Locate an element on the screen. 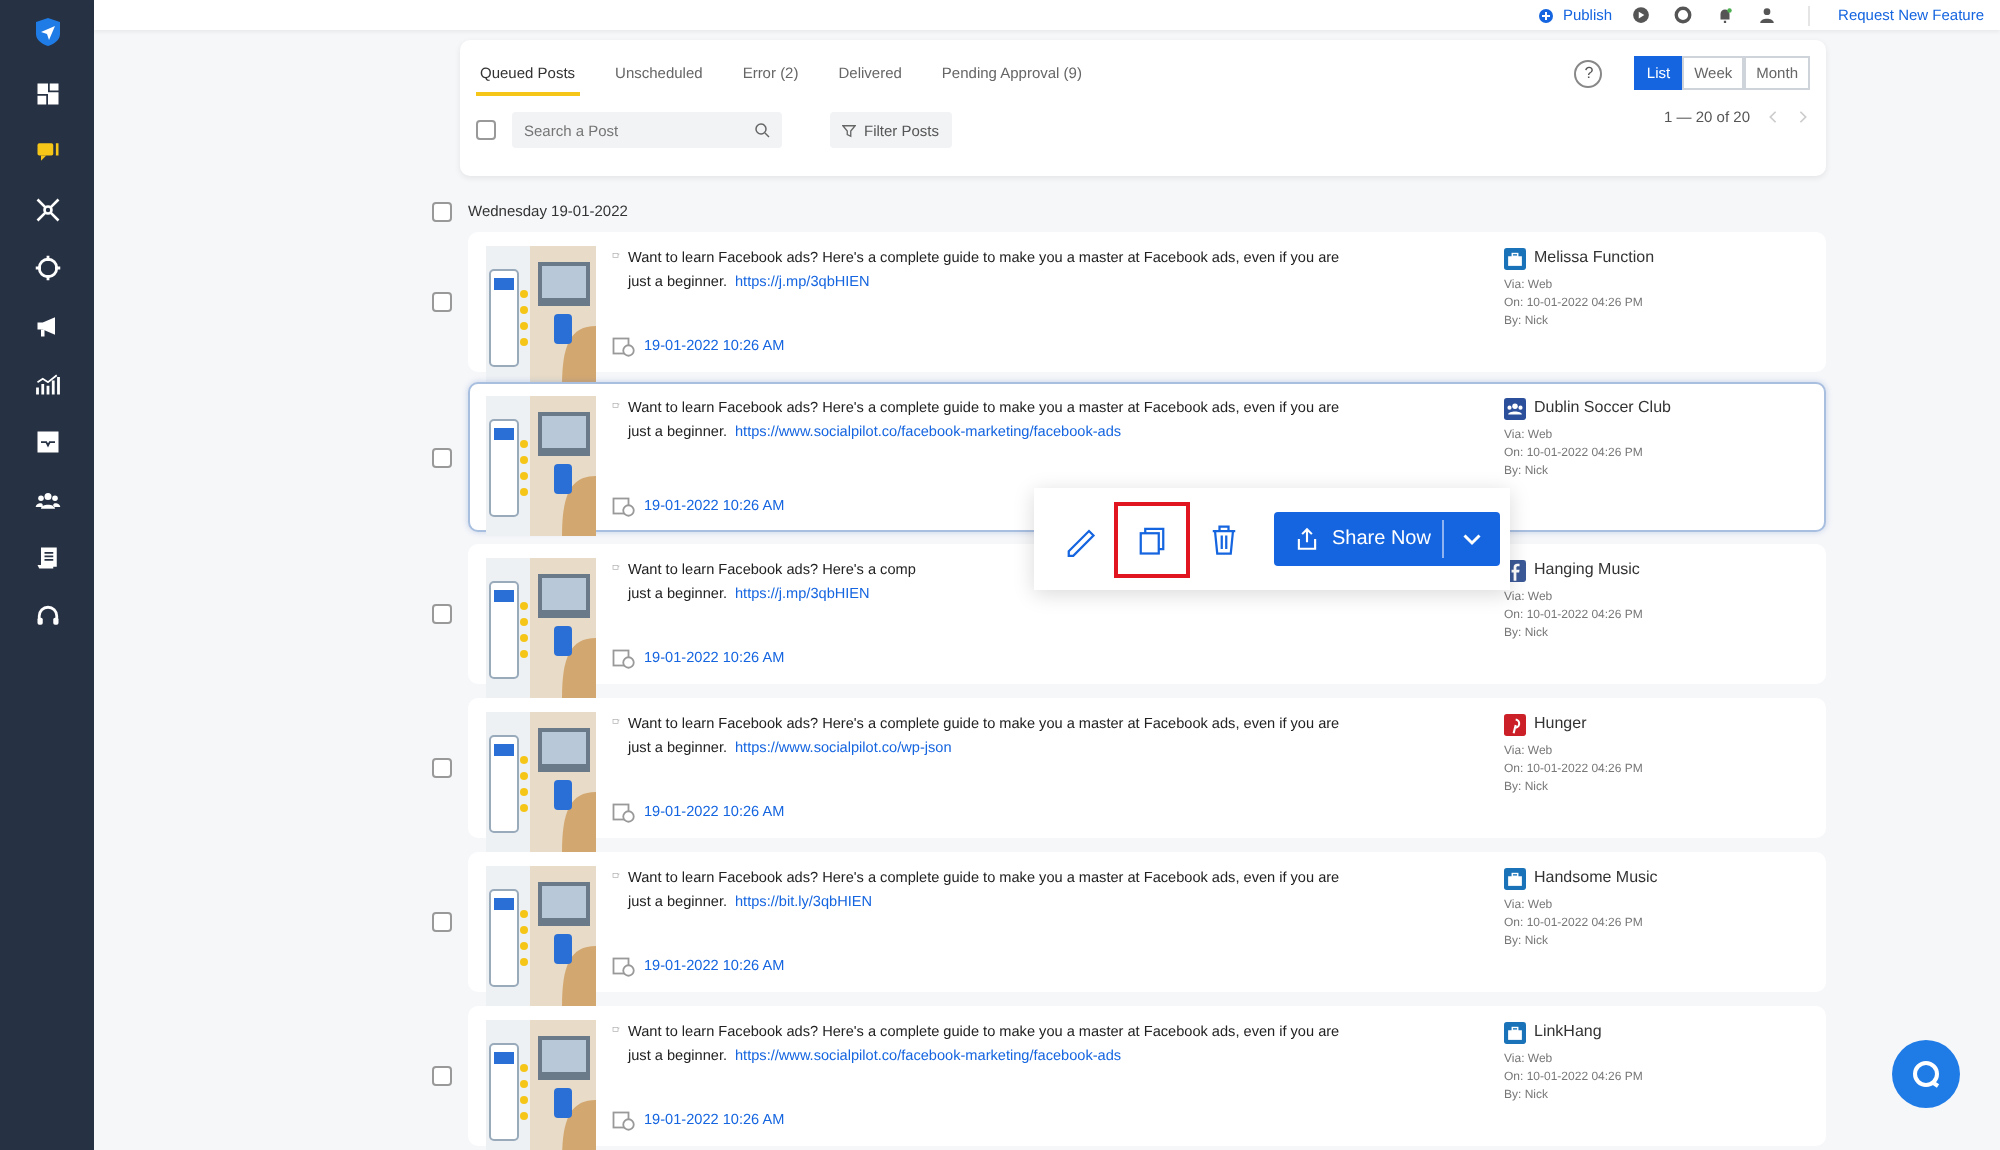 The image size is (2000, 1150). account-name: LinkHang is located at coordinates (1568, 1032).